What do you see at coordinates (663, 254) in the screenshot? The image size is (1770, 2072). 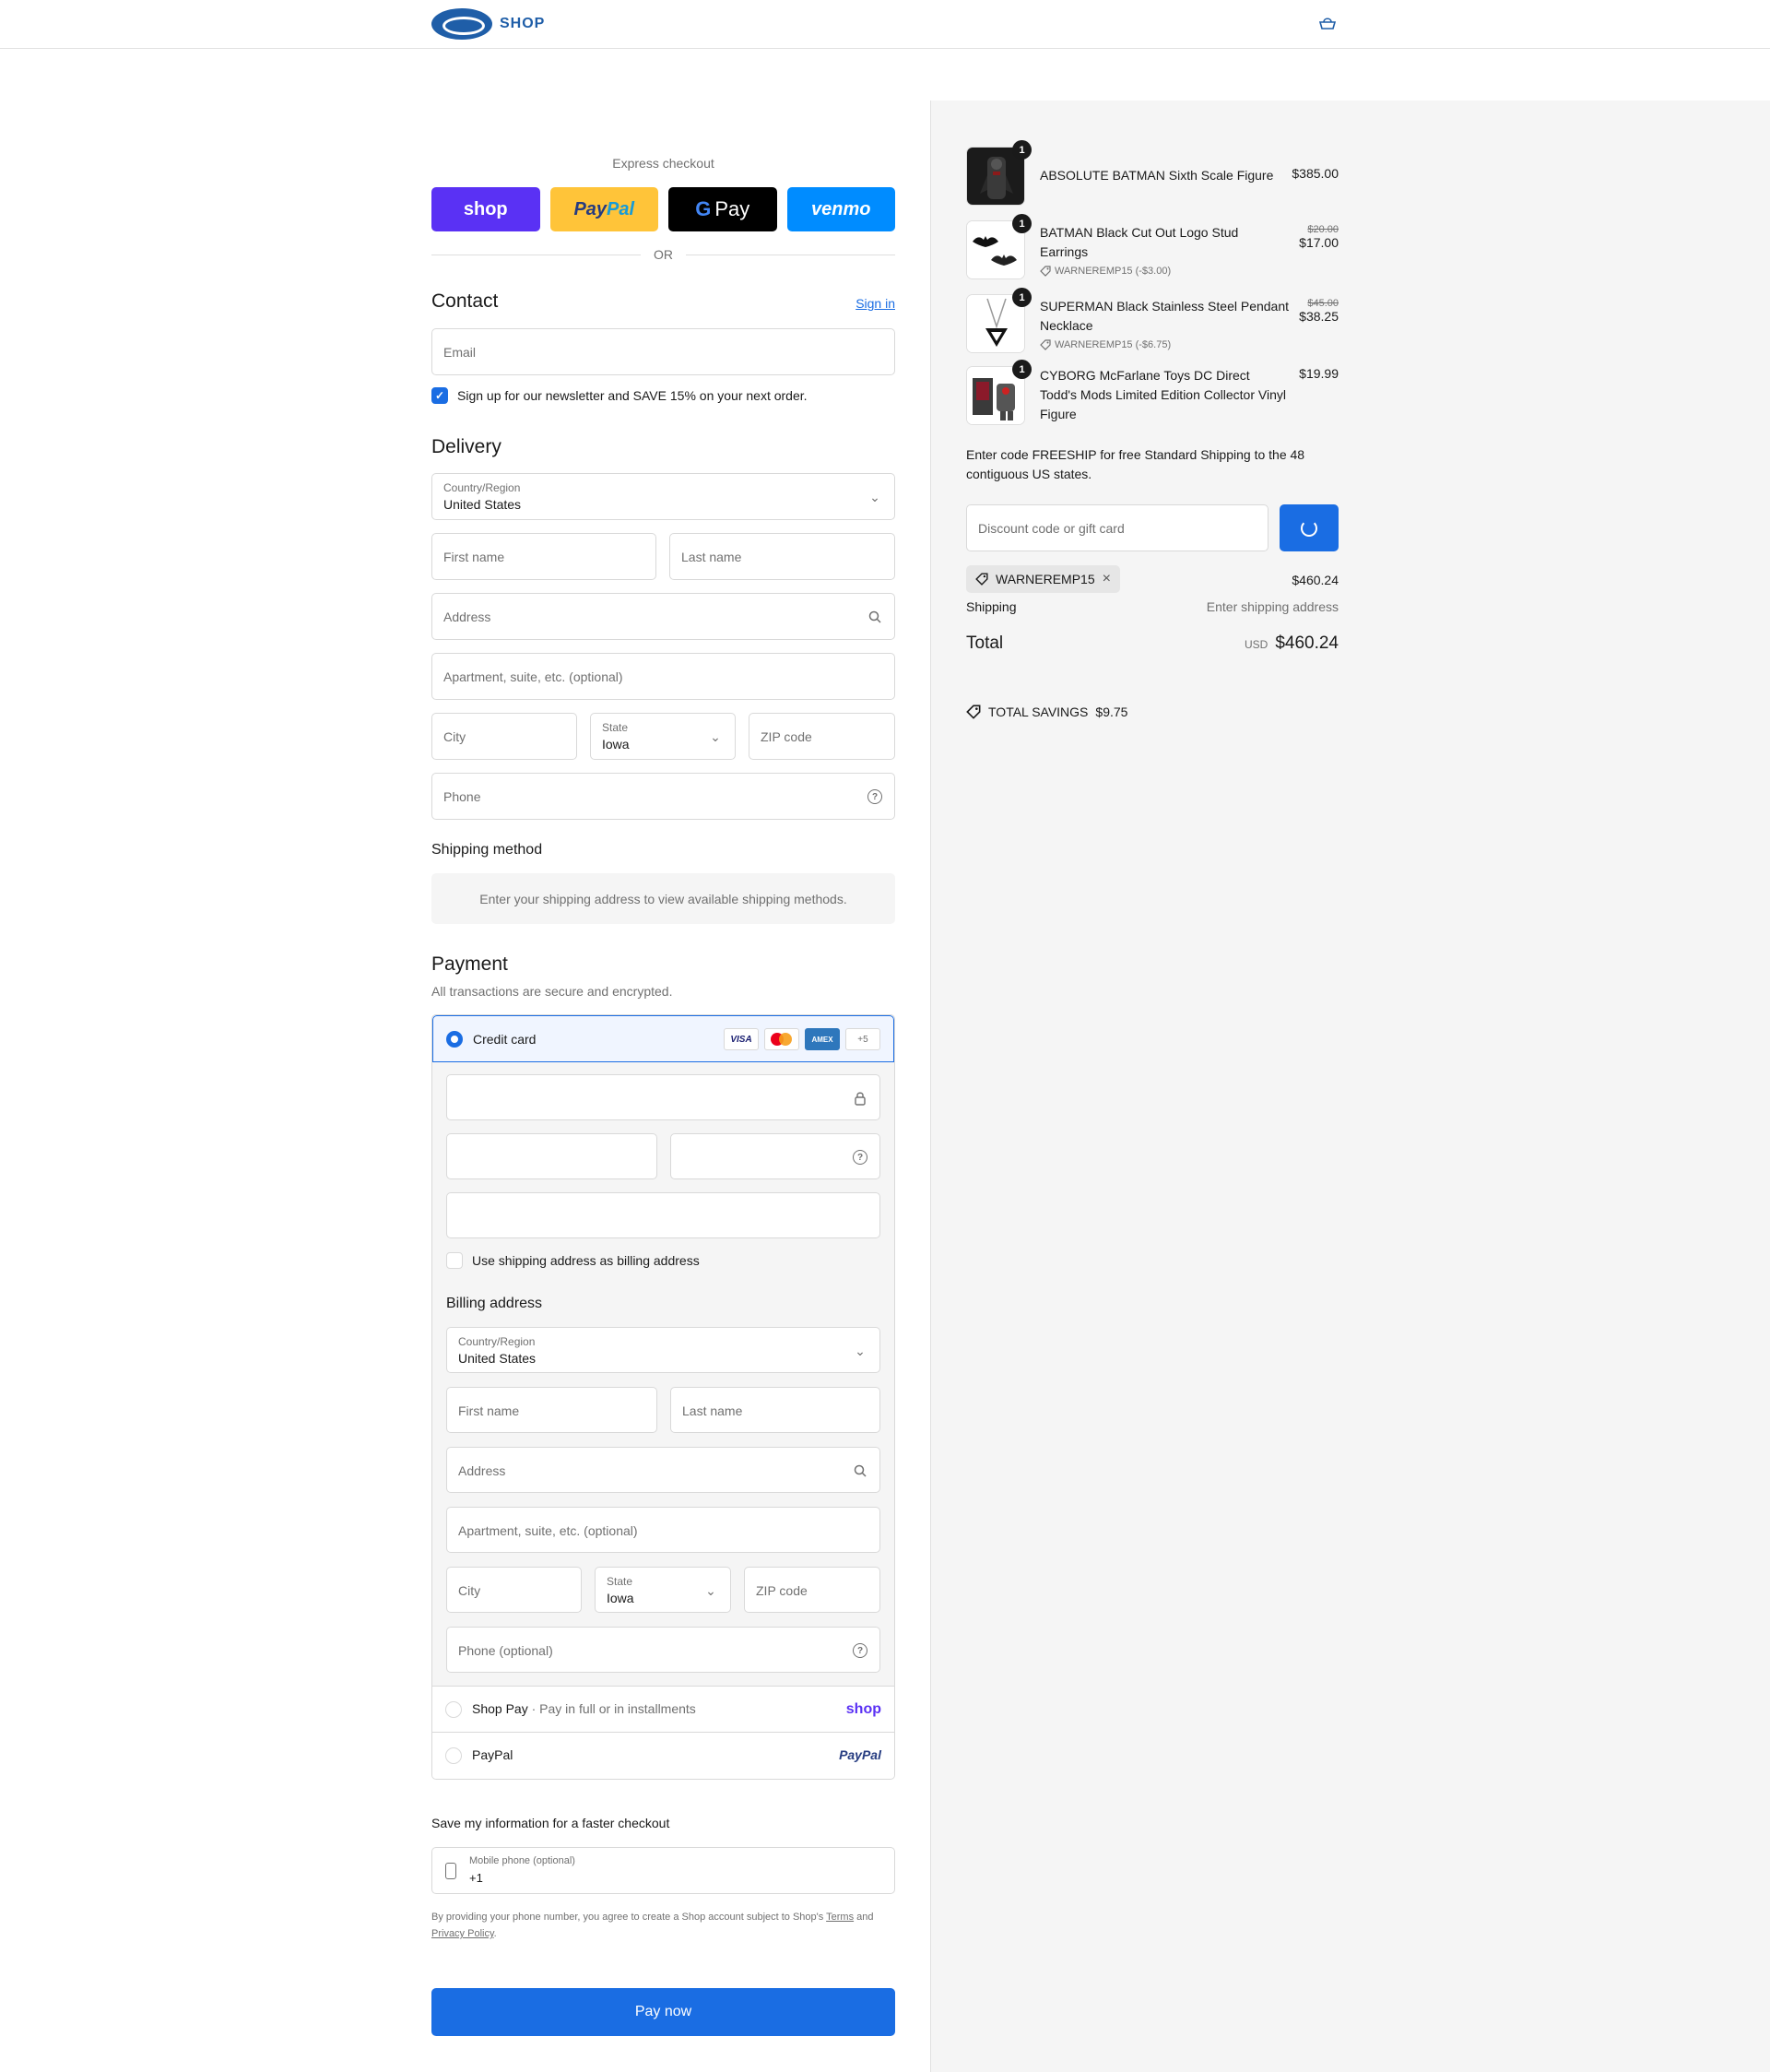 I see `or-label: OR` at bounding box center [663, 254].